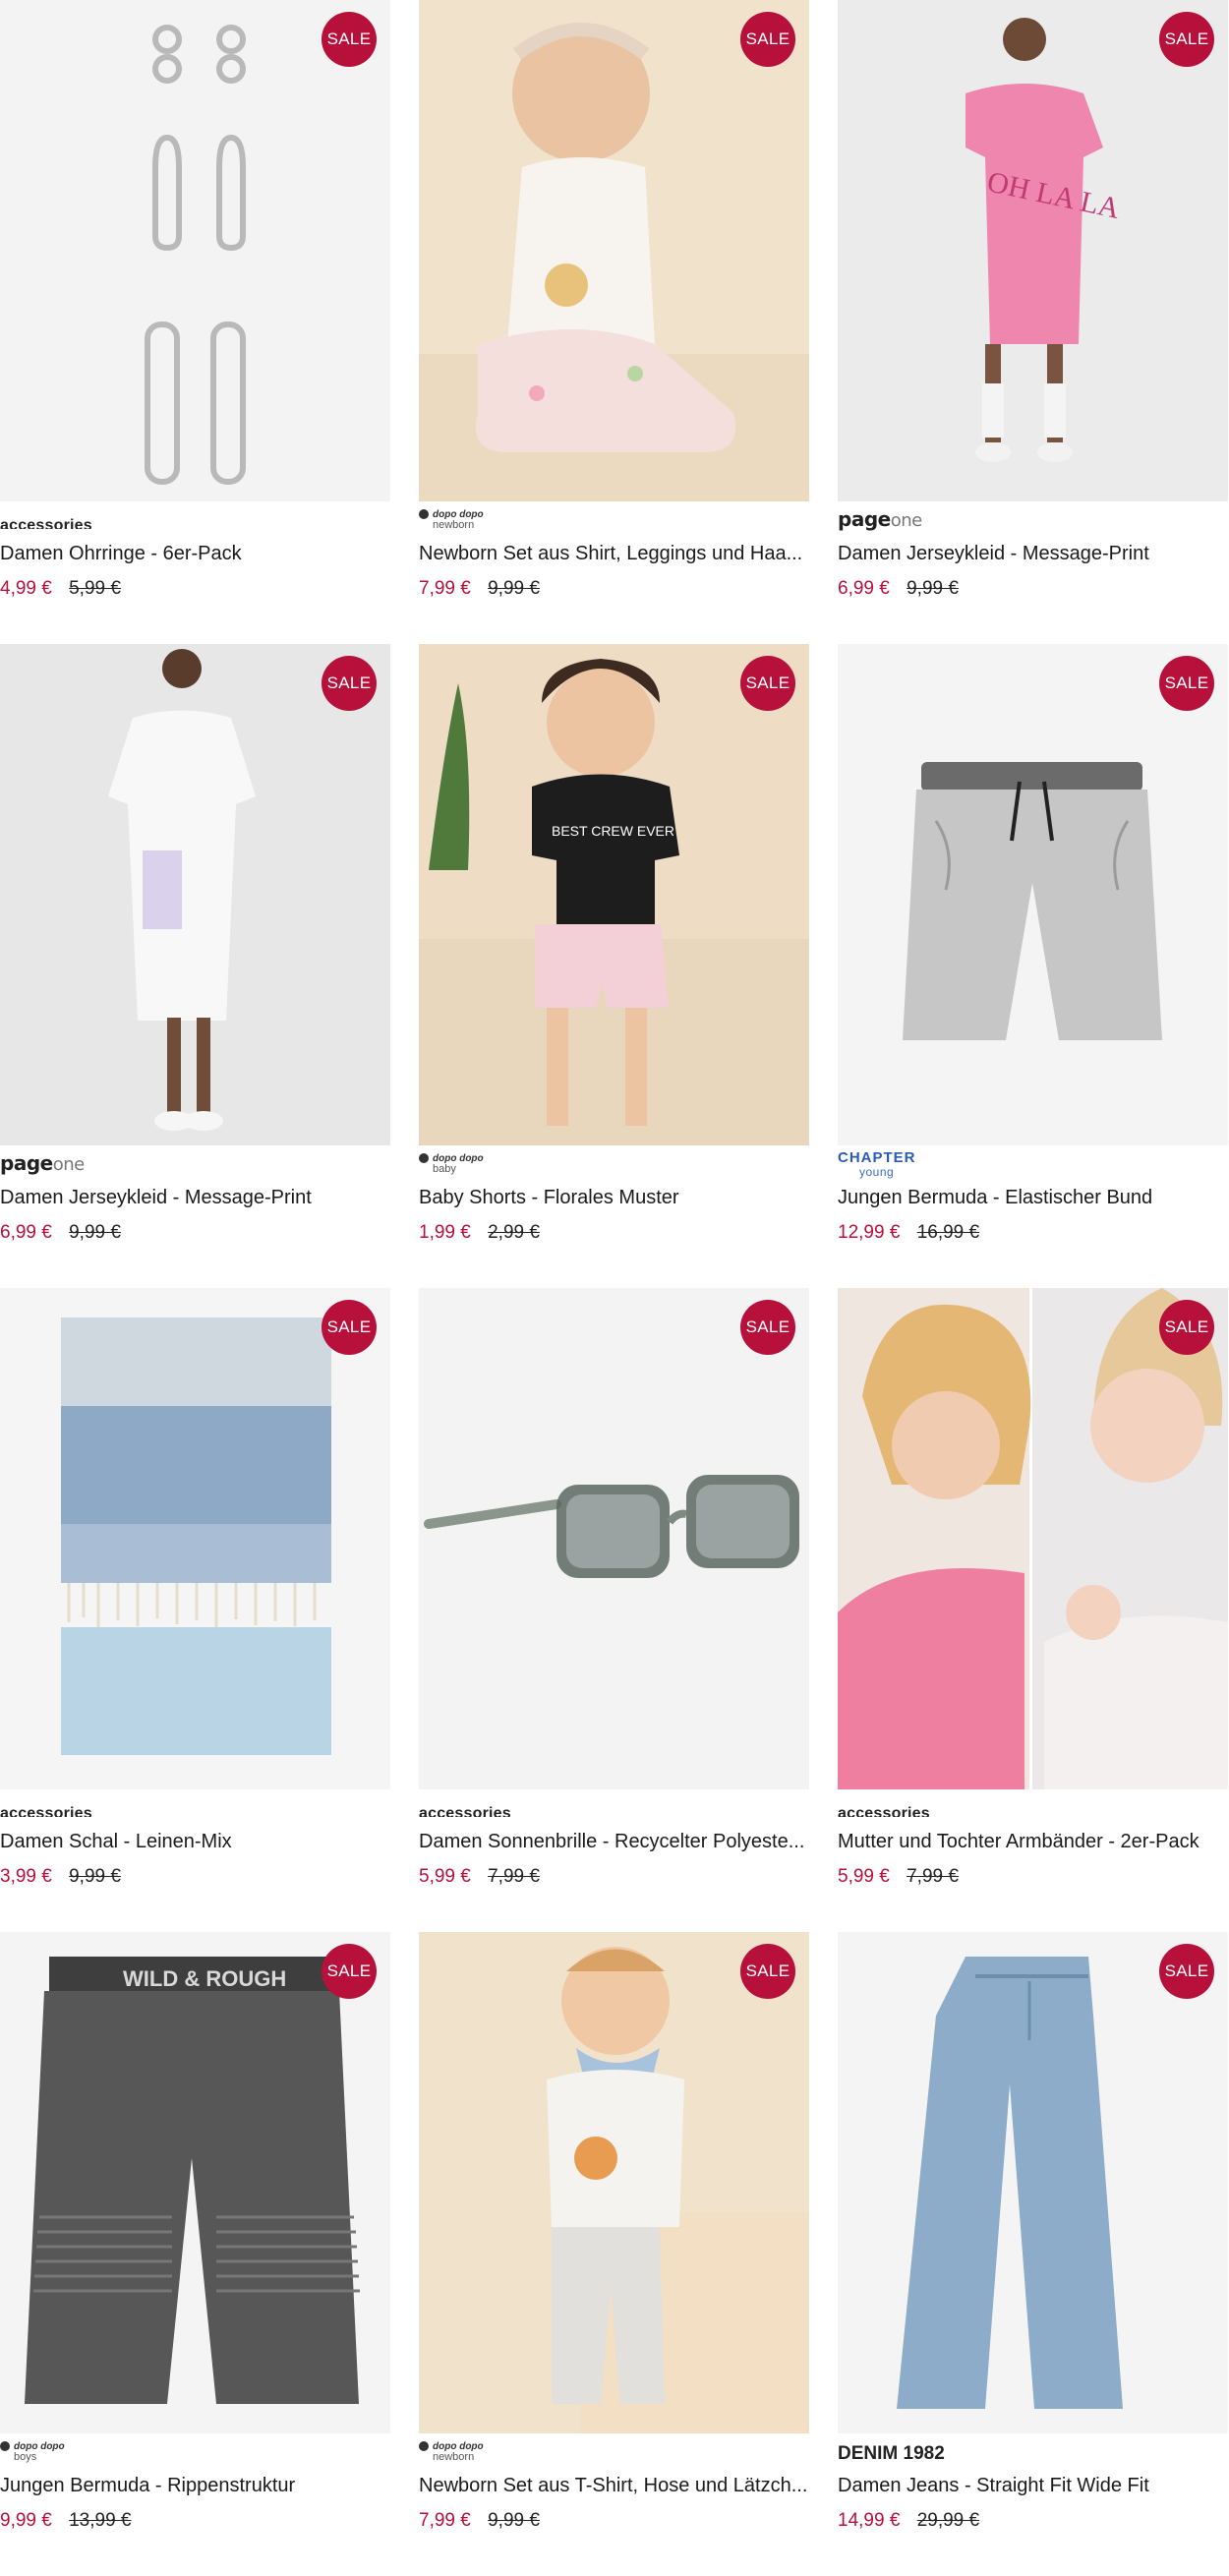 The height and width of the screenshot is (2576, 1229). I want to click on old-price: 29,99 €, so click(948, 2520).